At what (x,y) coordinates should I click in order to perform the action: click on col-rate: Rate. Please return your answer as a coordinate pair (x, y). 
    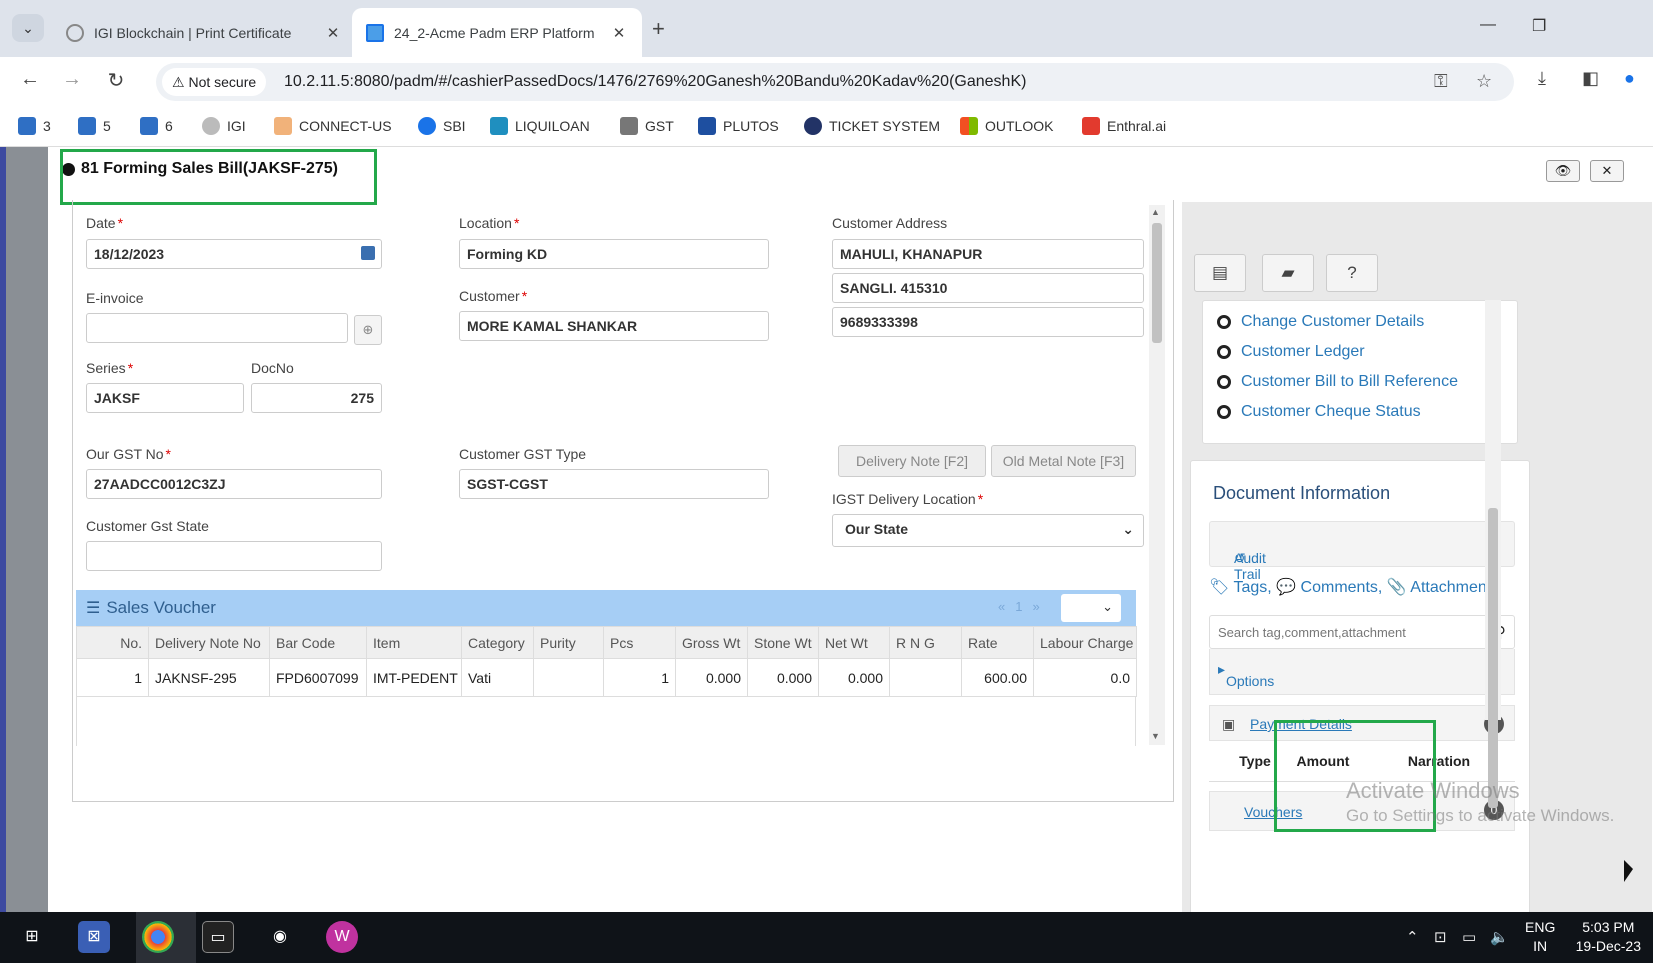
    Looking at the image, I should click on (997, 642).